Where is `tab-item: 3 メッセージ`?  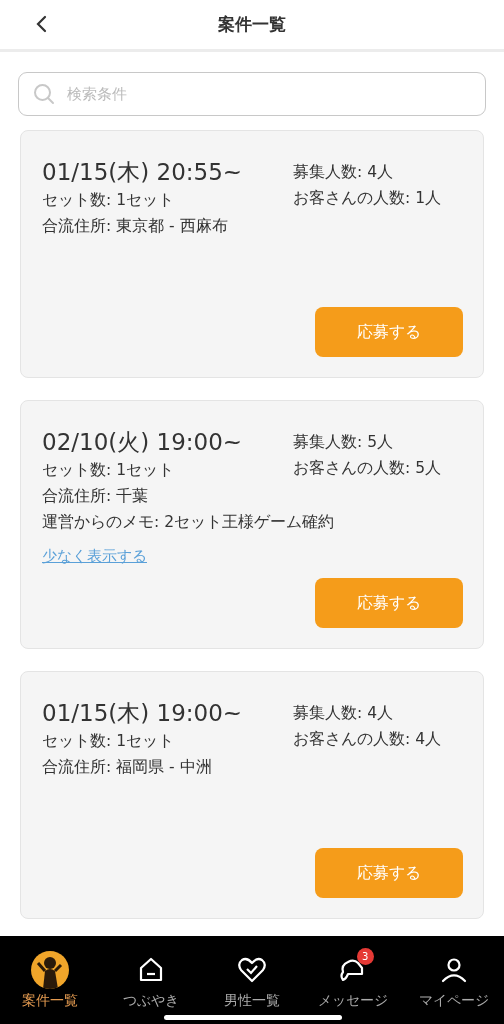 tab-item: 3 メッセージ is located at coordinates (352, 987).